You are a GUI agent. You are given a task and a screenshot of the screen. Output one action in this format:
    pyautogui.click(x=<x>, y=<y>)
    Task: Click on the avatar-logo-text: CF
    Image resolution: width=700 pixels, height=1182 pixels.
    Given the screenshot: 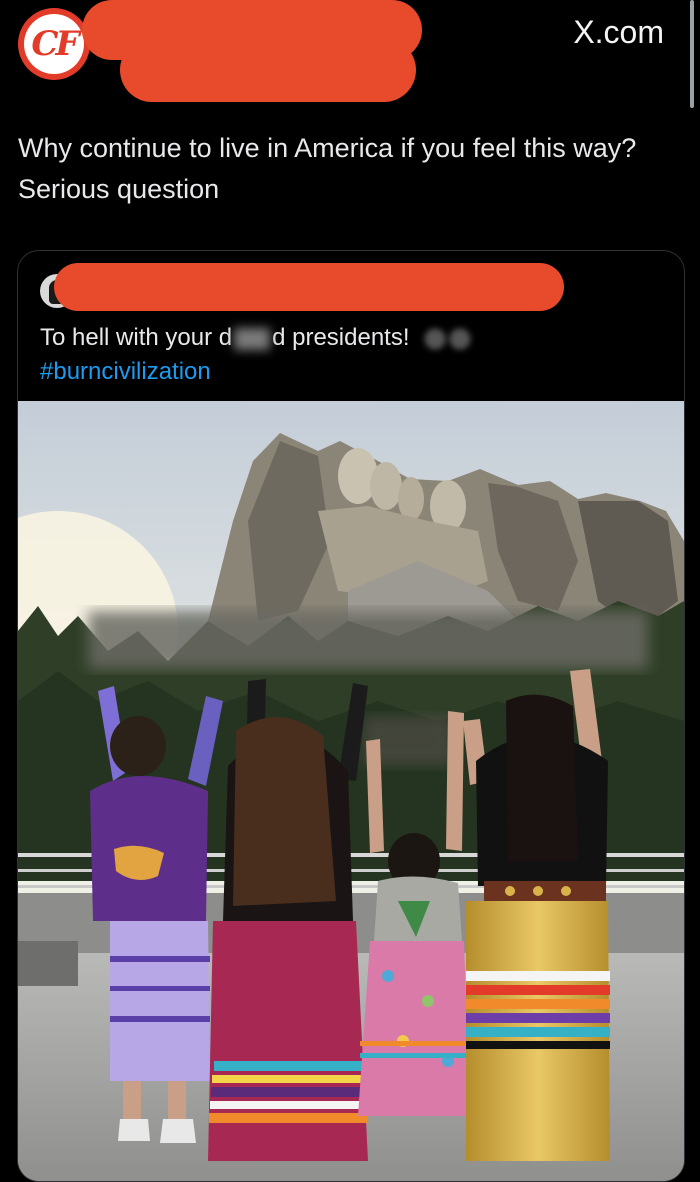 What is the action you would take?
    pyautogui.click(x=55, y=44)
    